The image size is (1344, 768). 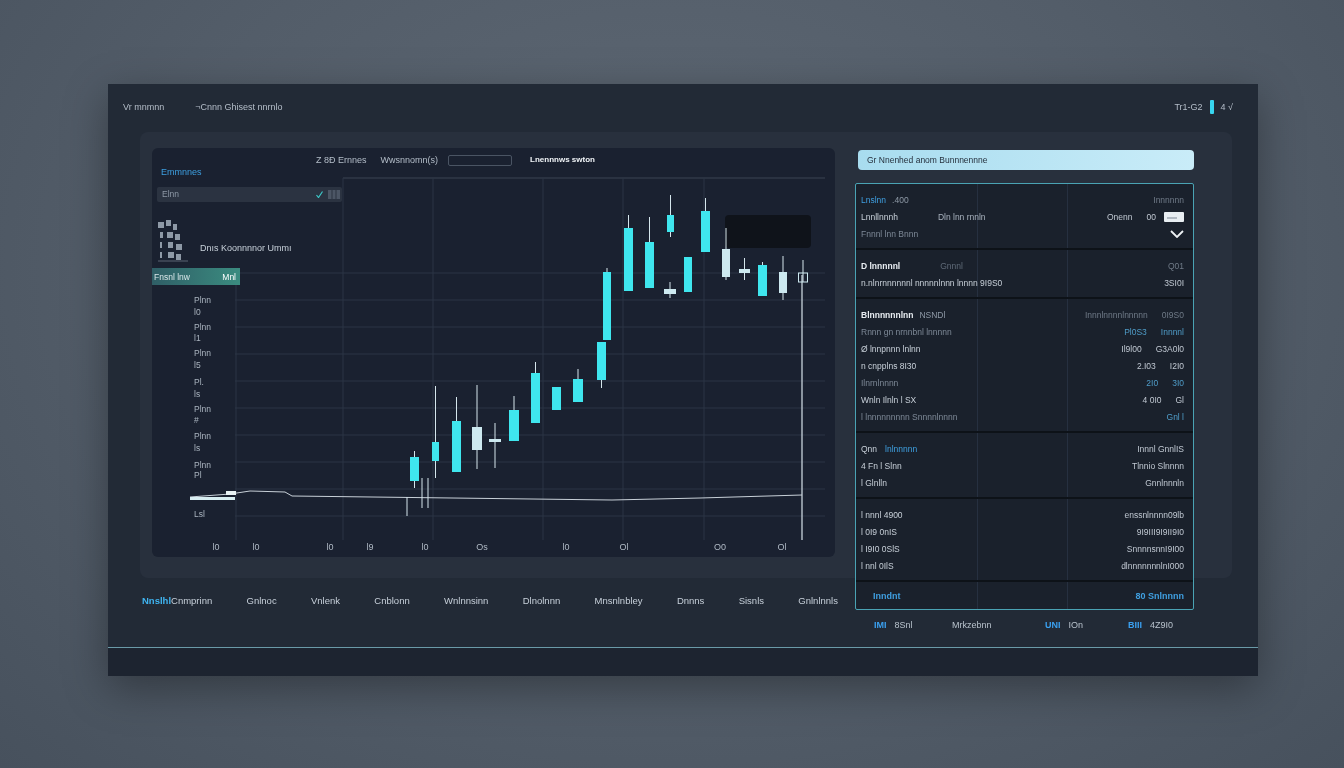 I want to click on row-label: Ø lnnpnnn lnlnn, so click(x=891, y=348).